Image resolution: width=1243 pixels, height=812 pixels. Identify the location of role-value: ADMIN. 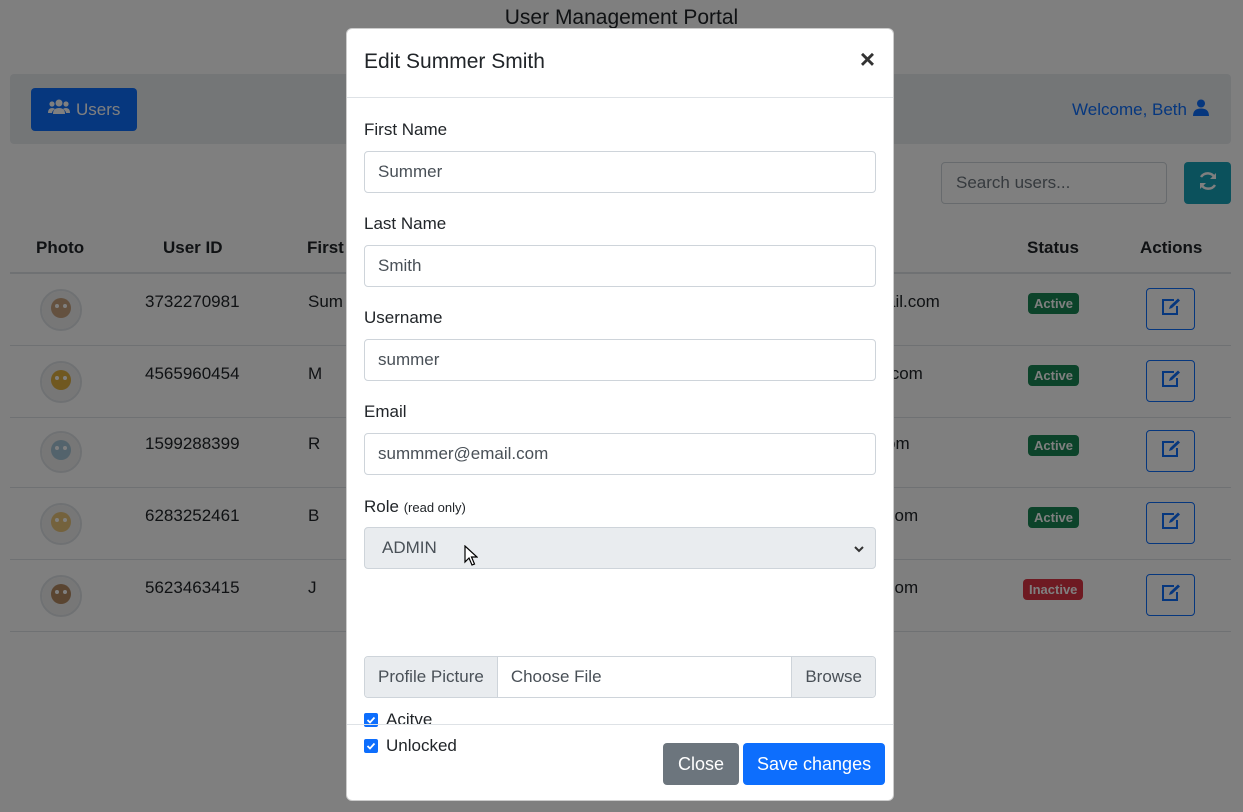
(409, 547).